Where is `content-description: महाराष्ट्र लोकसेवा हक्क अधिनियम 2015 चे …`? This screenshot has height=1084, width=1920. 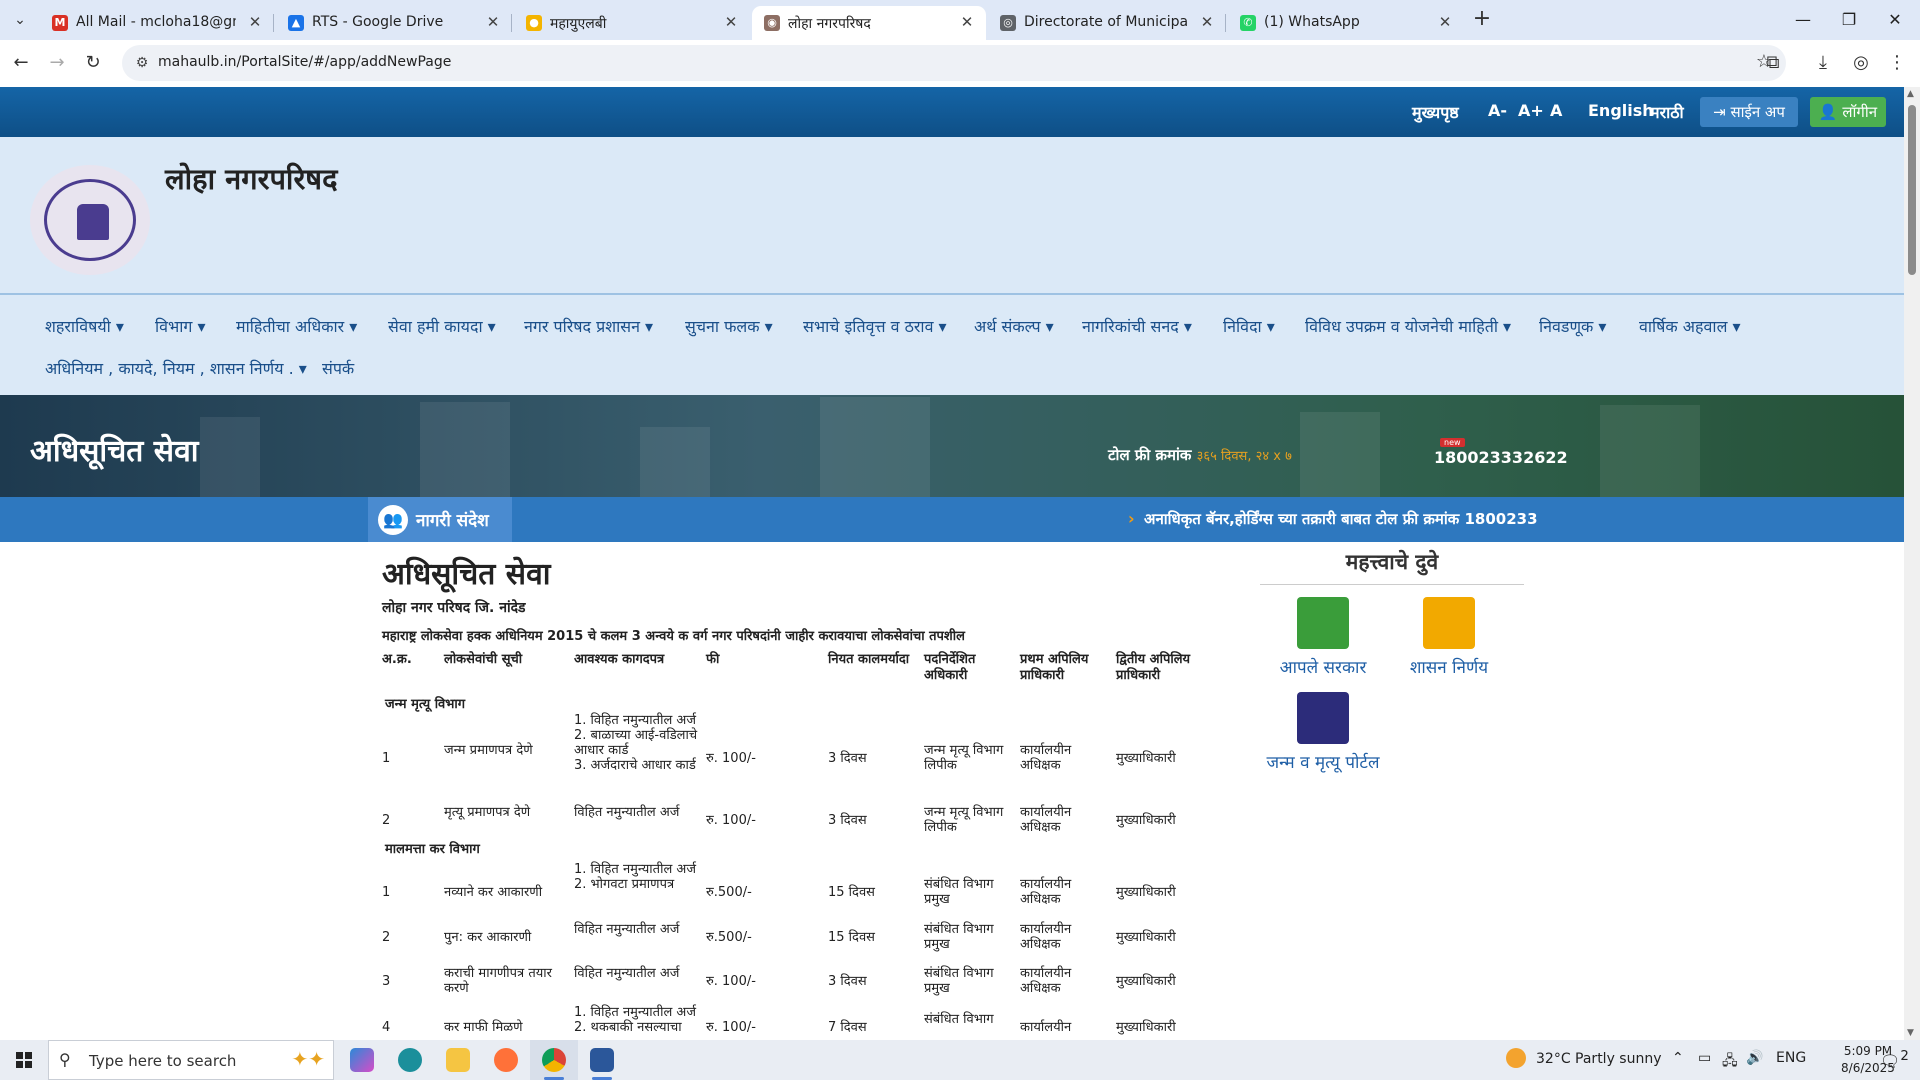 content-description: महाराष्ट्र लोकसेवा हक्क अधिनियम 2015 चे … is located at coordinates (673, 636).